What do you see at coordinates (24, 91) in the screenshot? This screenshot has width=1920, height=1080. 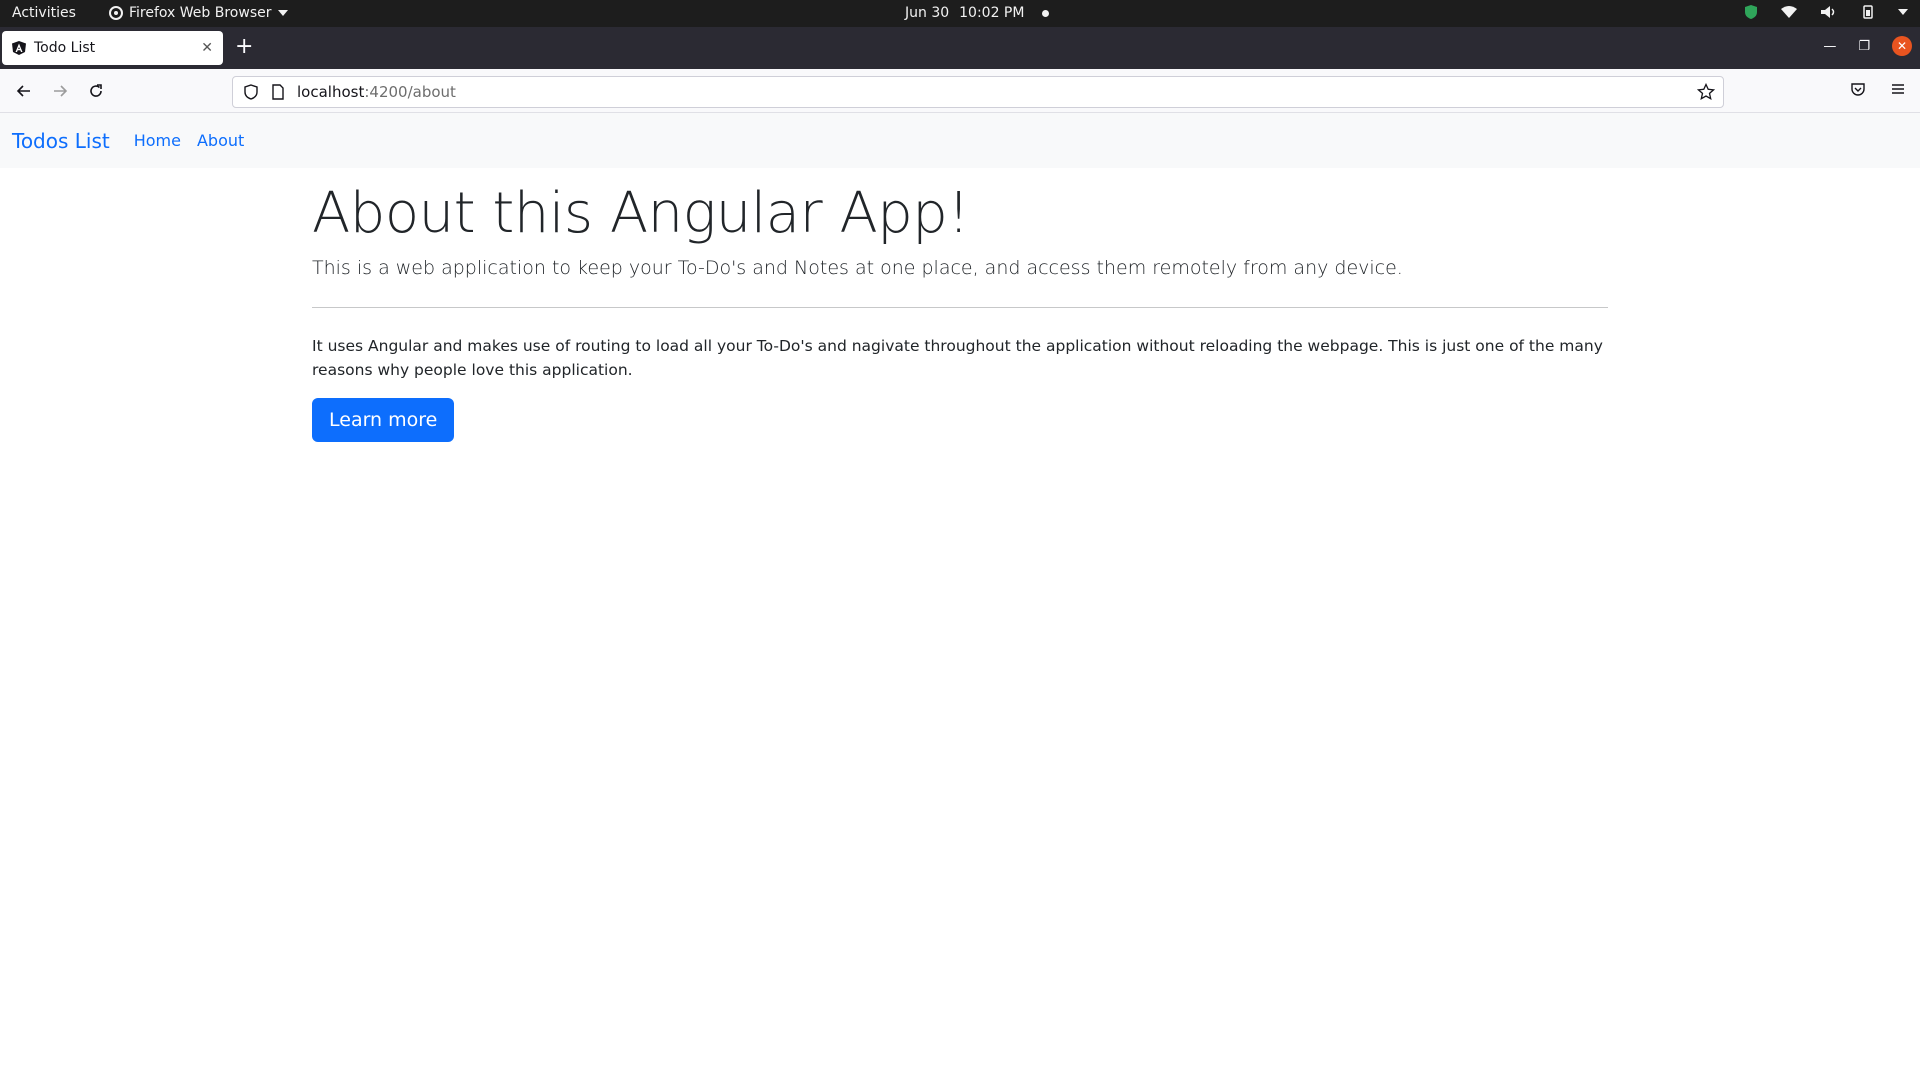 I see `back-arrow-icon` at bounding box center [24, 91].